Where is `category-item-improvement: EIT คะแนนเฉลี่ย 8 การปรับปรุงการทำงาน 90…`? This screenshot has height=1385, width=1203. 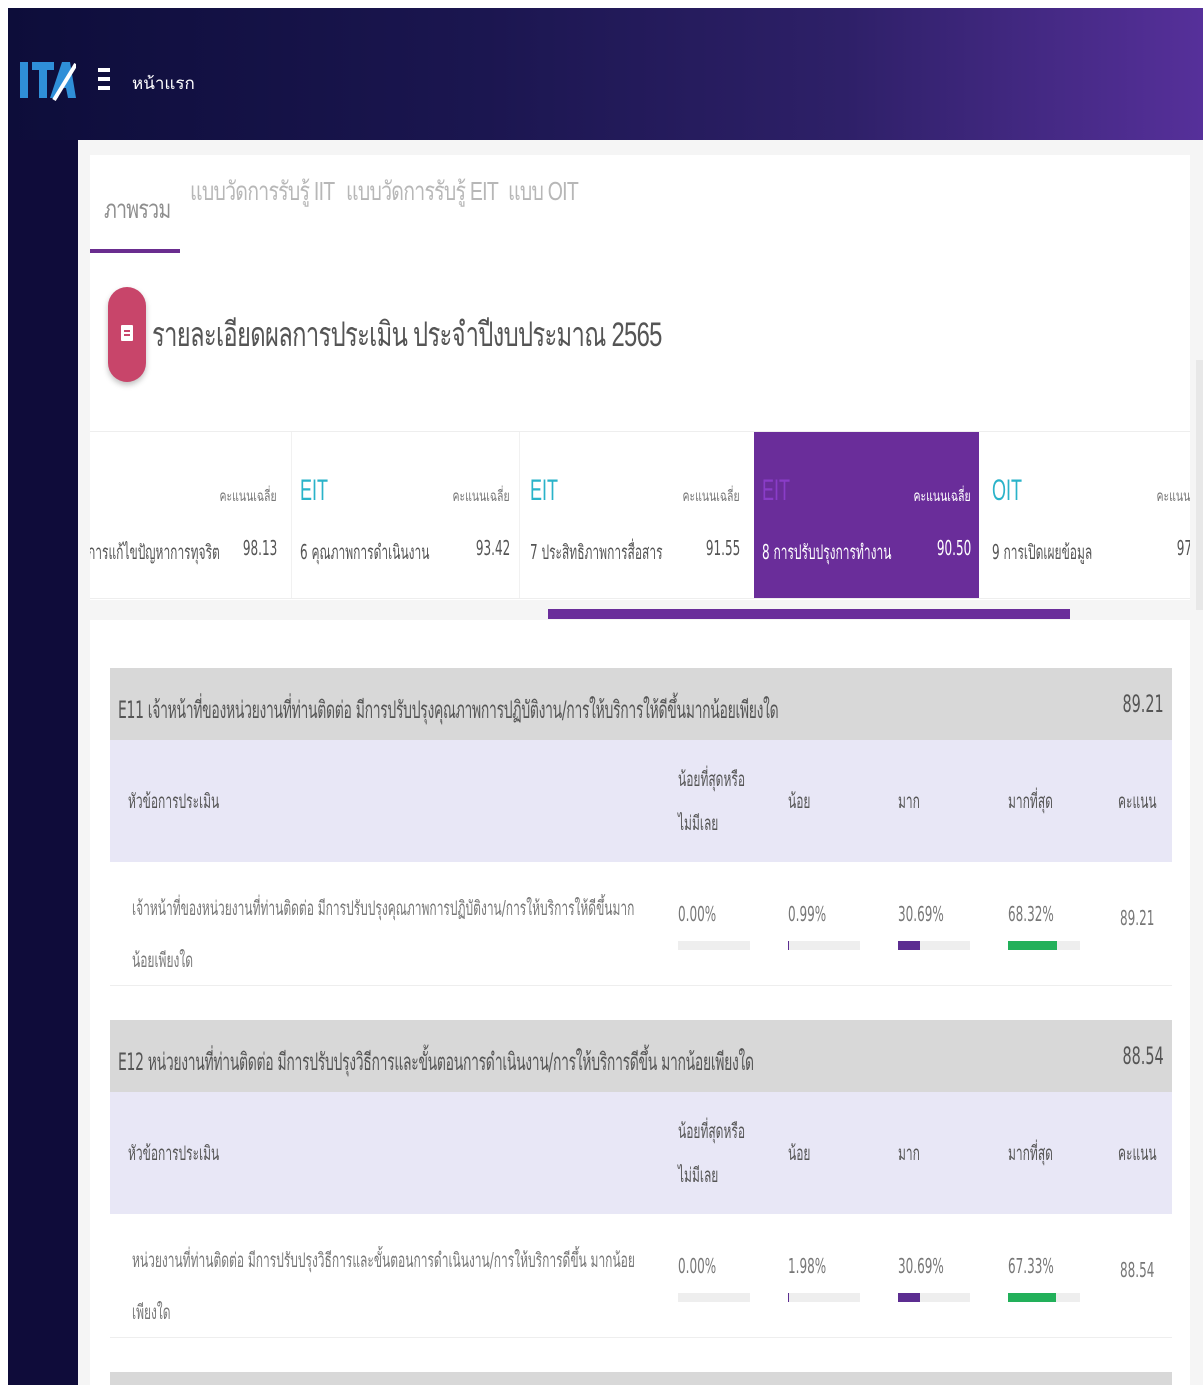 category-item-improvement: EIT คะแนนเฉลี่ย 8 การปรับปรุงการทำงาน 90… is located at coordinates (866, 515).